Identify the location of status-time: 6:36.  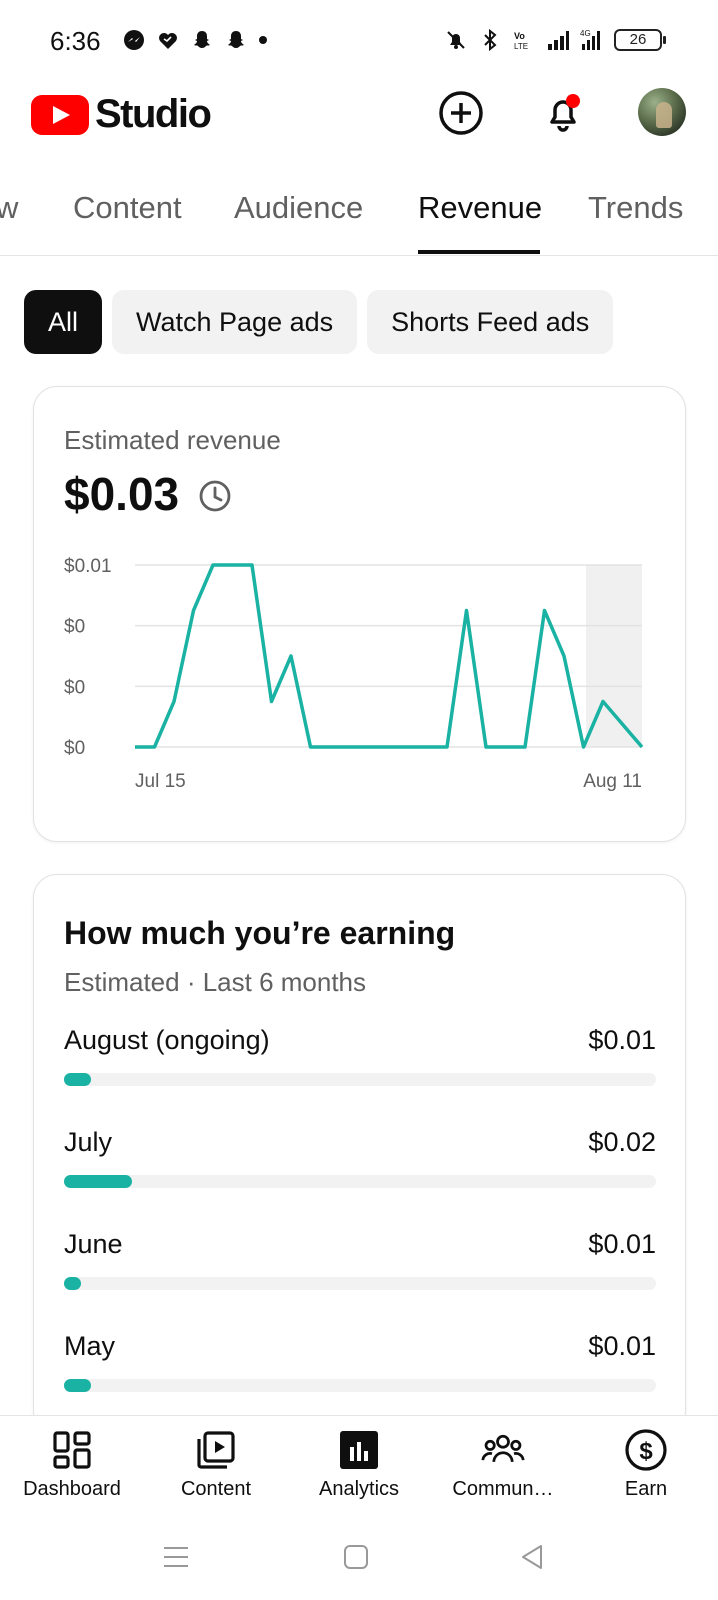
(75, 41).